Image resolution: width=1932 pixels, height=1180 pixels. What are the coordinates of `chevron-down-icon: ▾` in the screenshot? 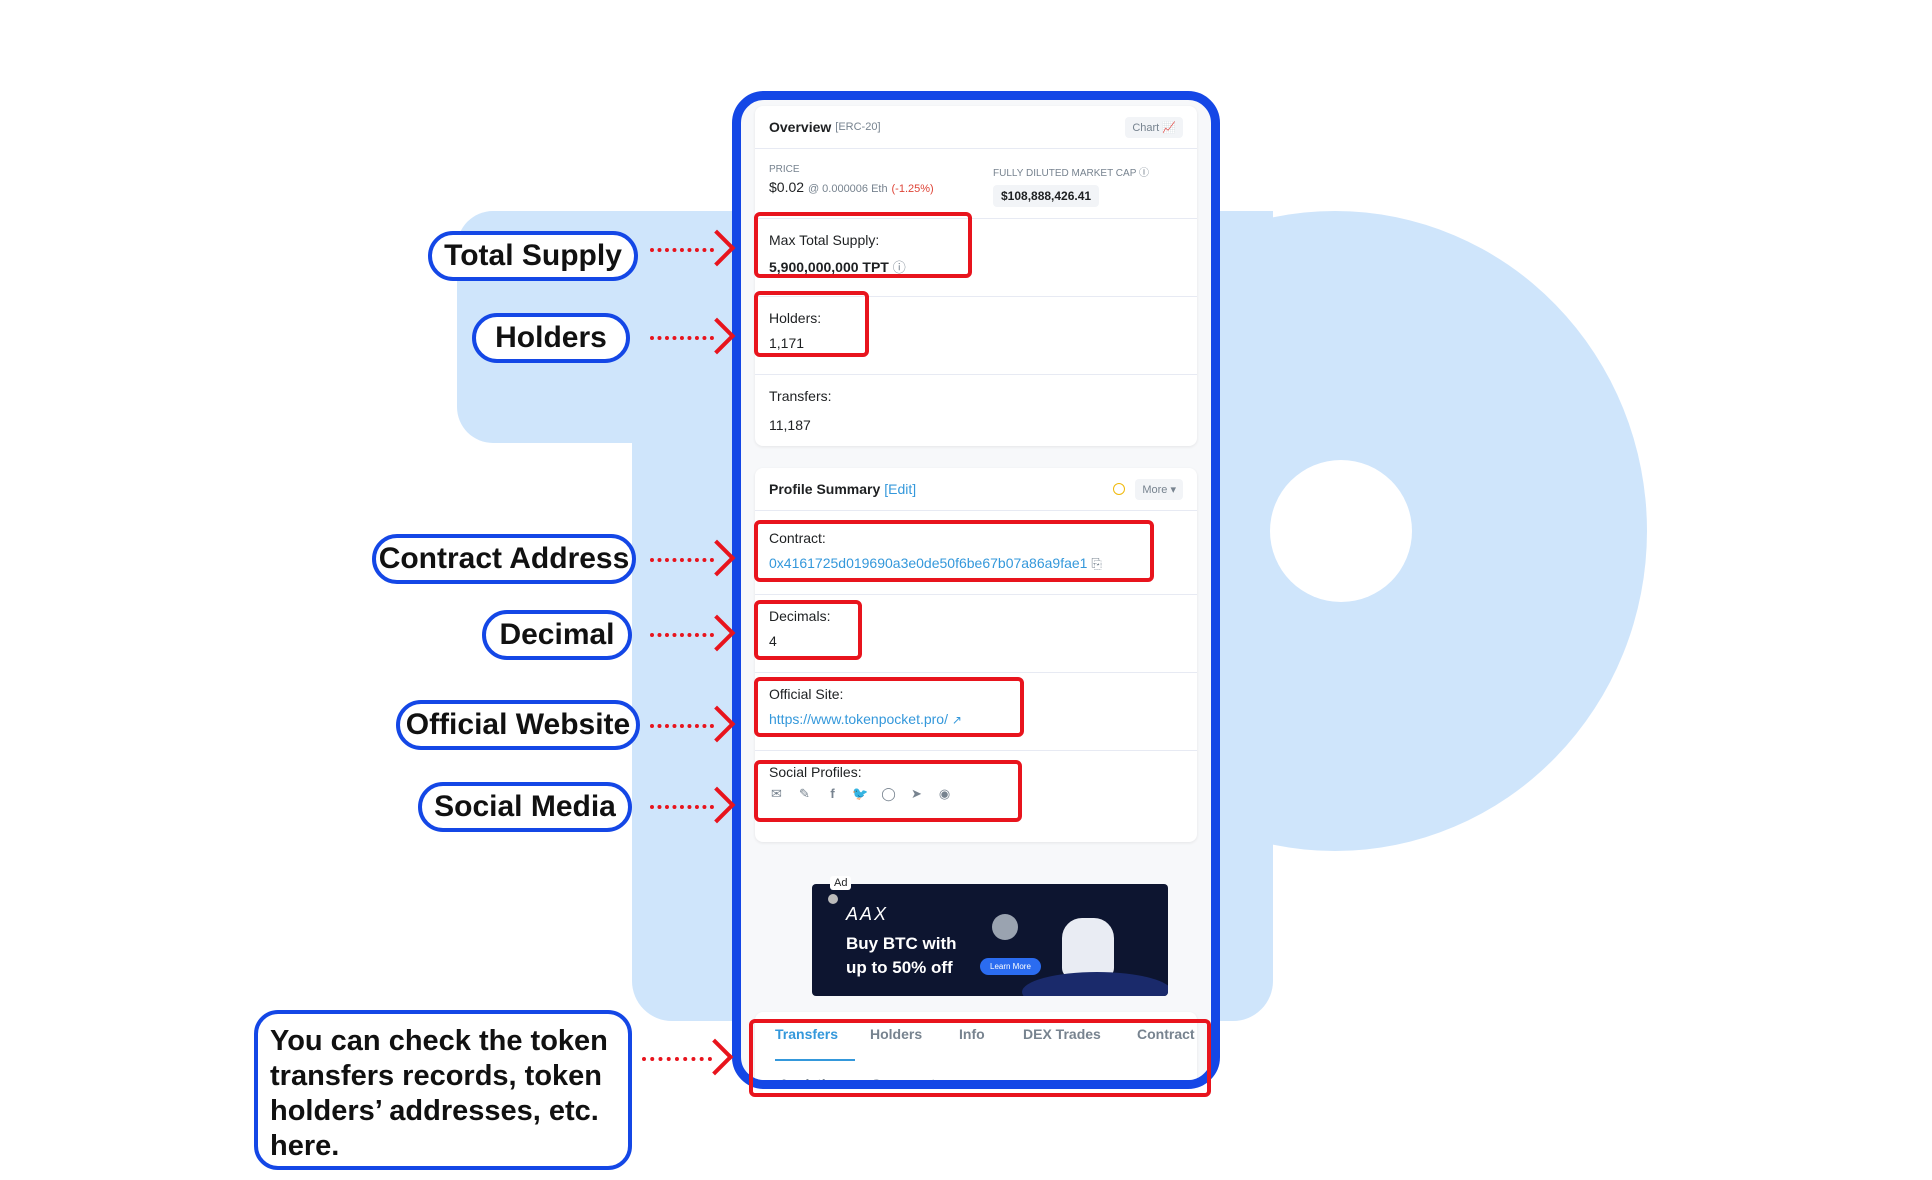 It's located at (1173, 489).